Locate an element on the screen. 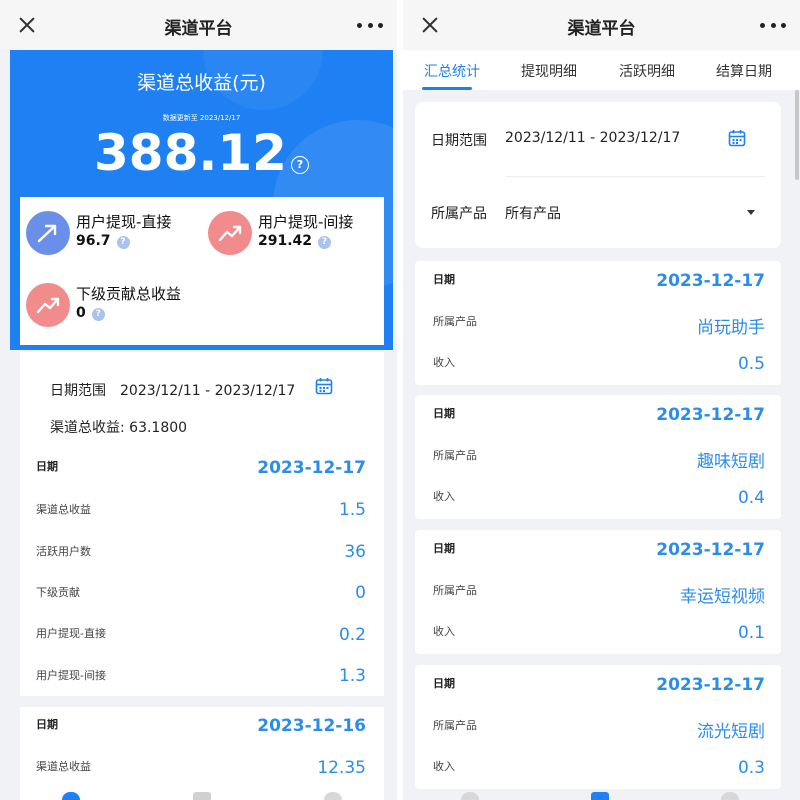 This screenshot has height=800, width=800. filter-card: 日期范围 2023/12/11 - 2023/12/17 所属产品 所有产品 is located at coordinates (598, 175).